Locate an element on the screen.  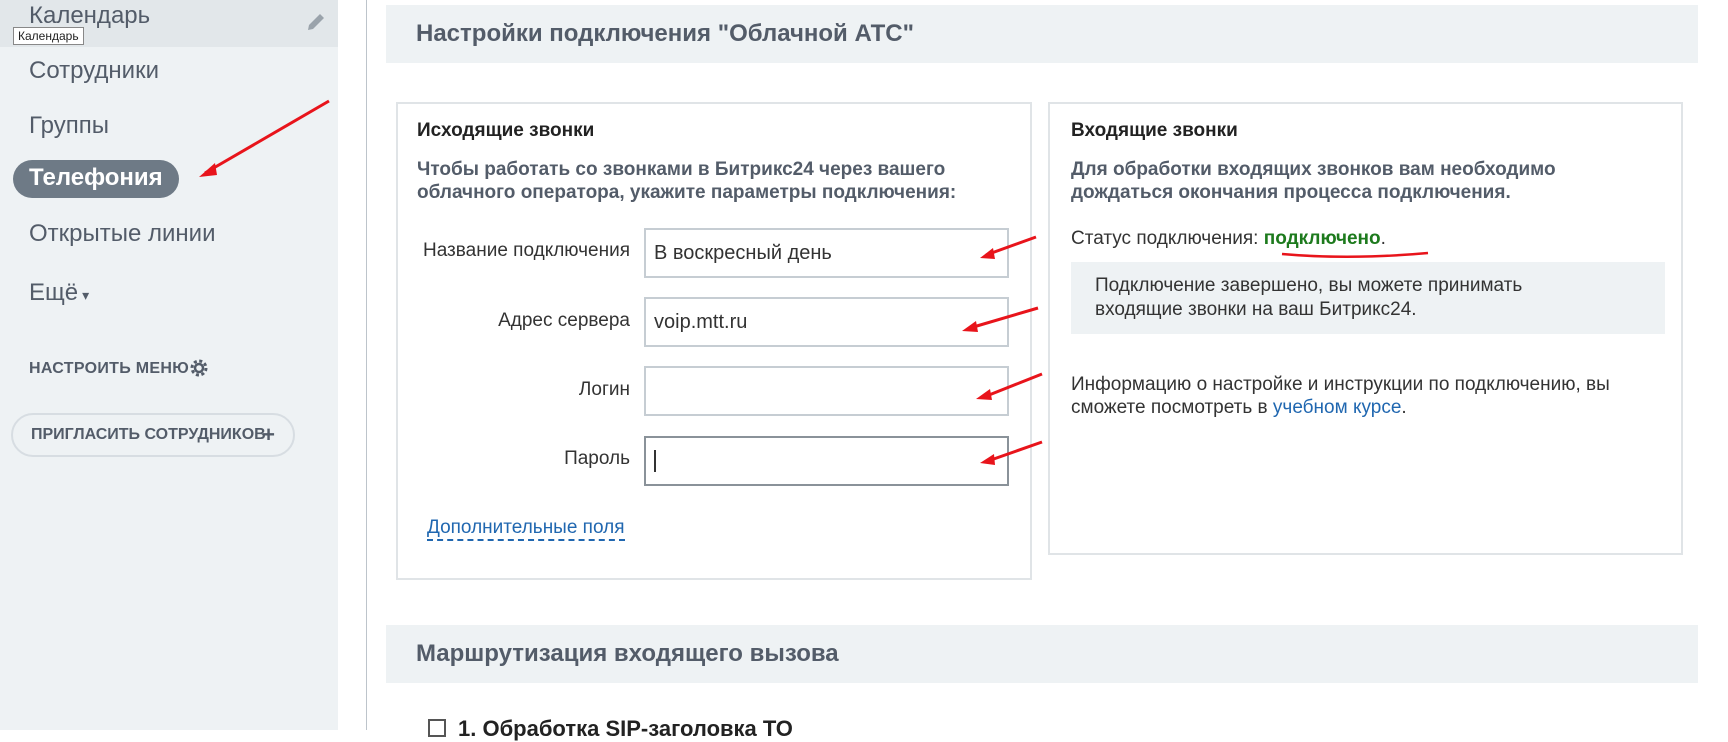
additional-fields-link: Дополнительные поля is located at coordinates (526, 529).